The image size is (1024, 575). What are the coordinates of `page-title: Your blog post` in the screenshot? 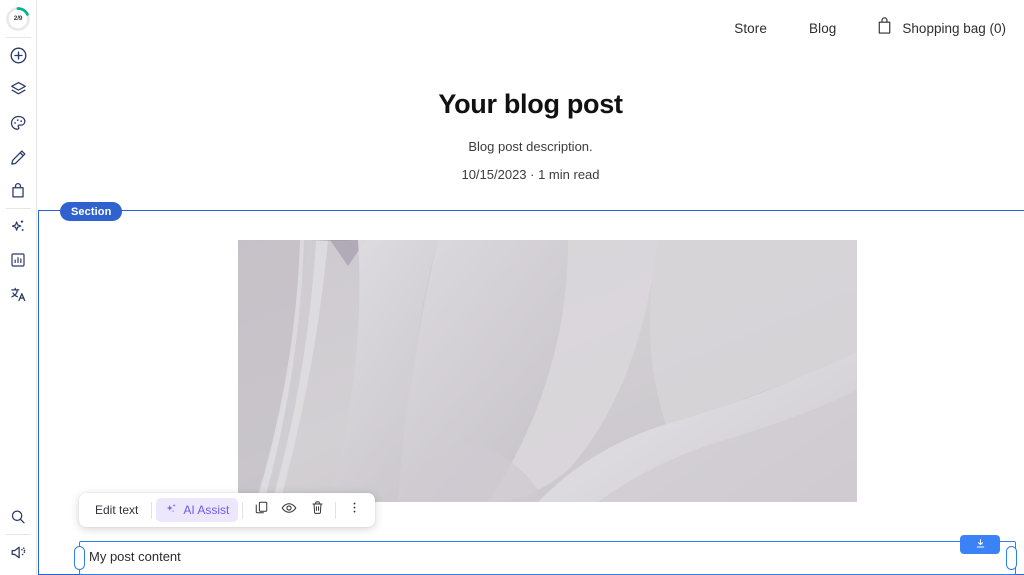 It's located at (530, 104).